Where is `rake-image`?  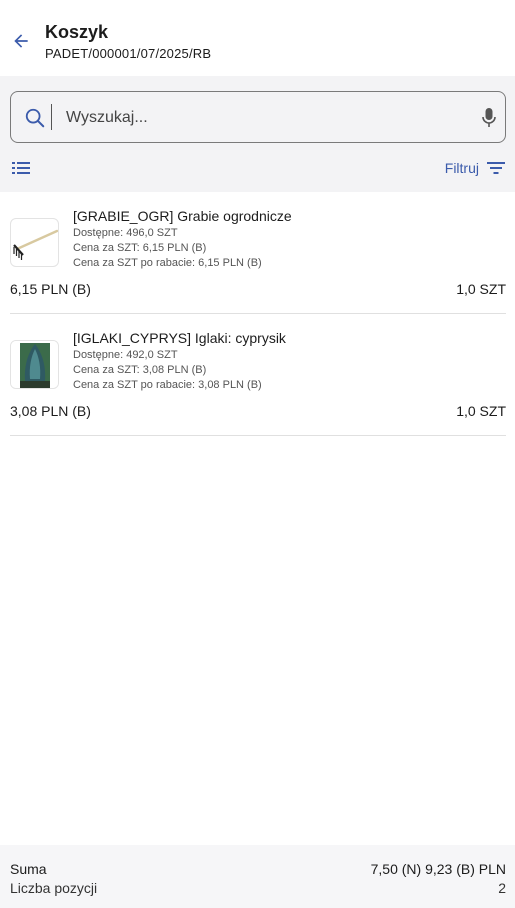 rake-image is located at coordinates (35, 244).